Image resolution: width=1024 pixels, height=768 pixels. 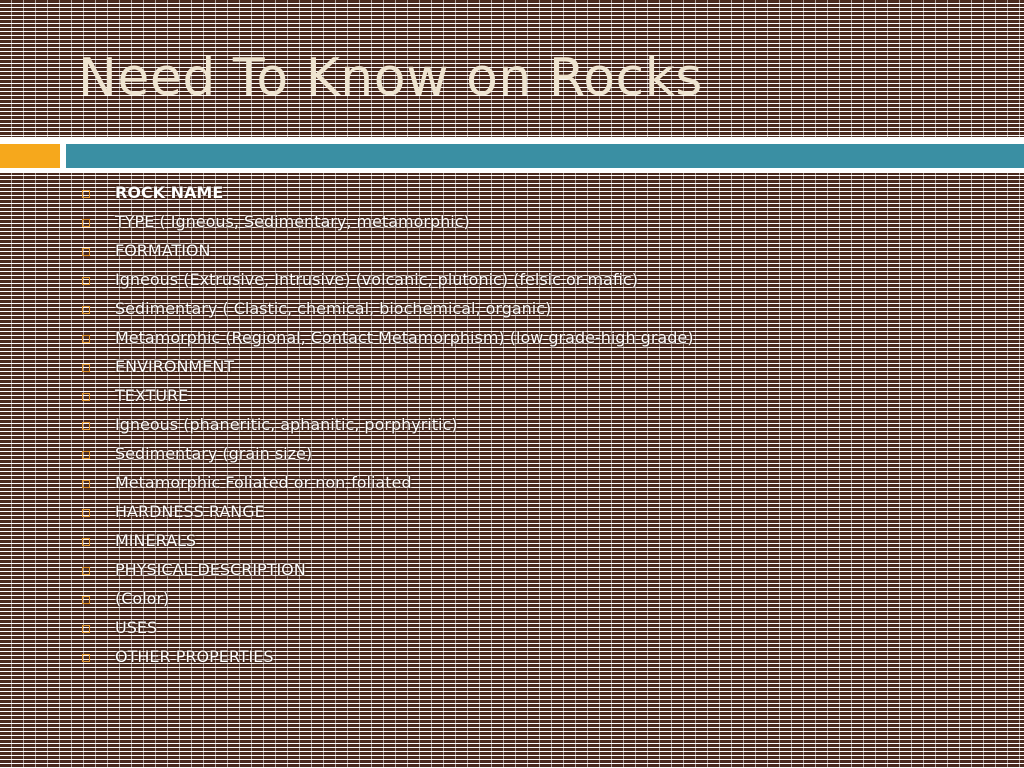 I want to click on list-item: (Color), so click(x=386, y=600).